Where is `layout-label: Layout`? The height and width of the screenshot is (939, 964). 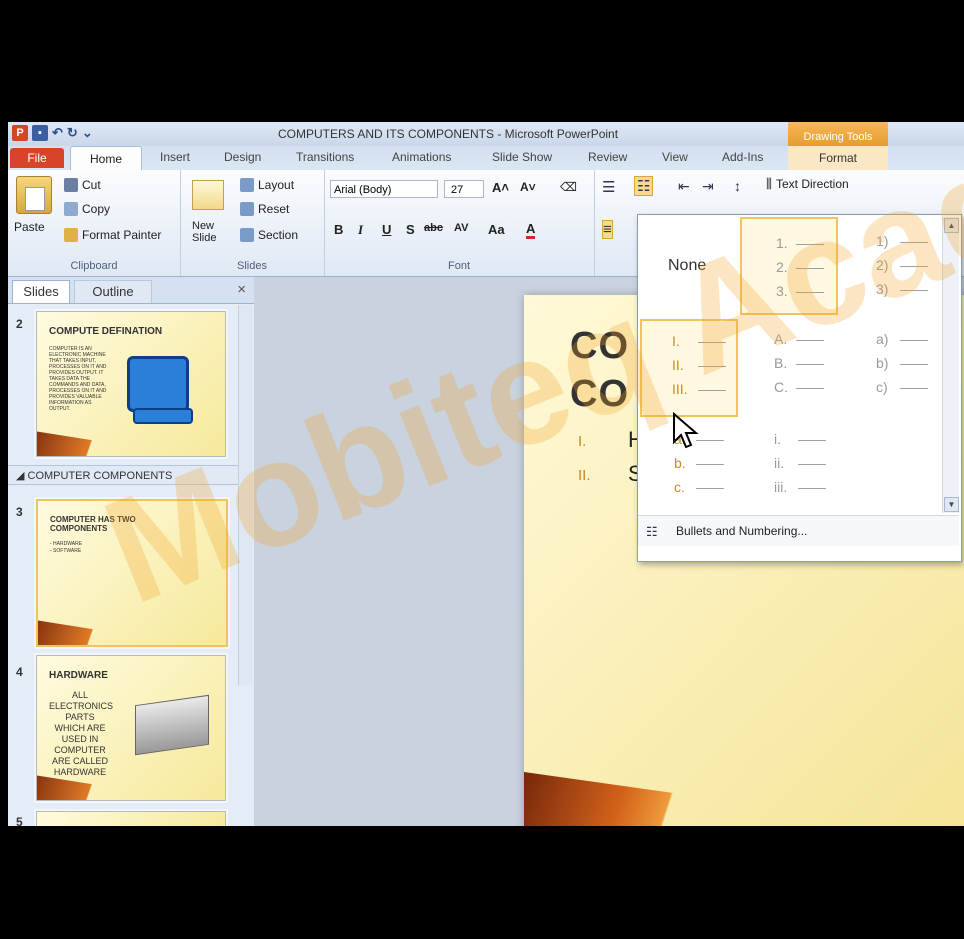
layout-label: Layout is located at coordinates (276, 185).